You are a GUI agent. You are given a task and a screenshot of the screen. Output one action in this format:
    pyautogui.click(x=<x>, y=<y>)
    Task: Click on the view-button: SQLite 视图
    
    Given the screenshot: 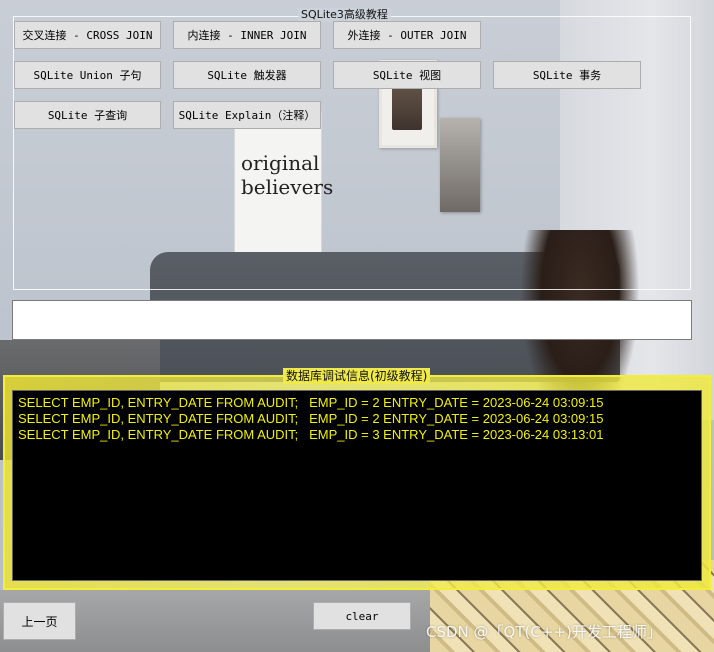 What is the action you would take?
    pyautogui.click(x=407, y=75)
    